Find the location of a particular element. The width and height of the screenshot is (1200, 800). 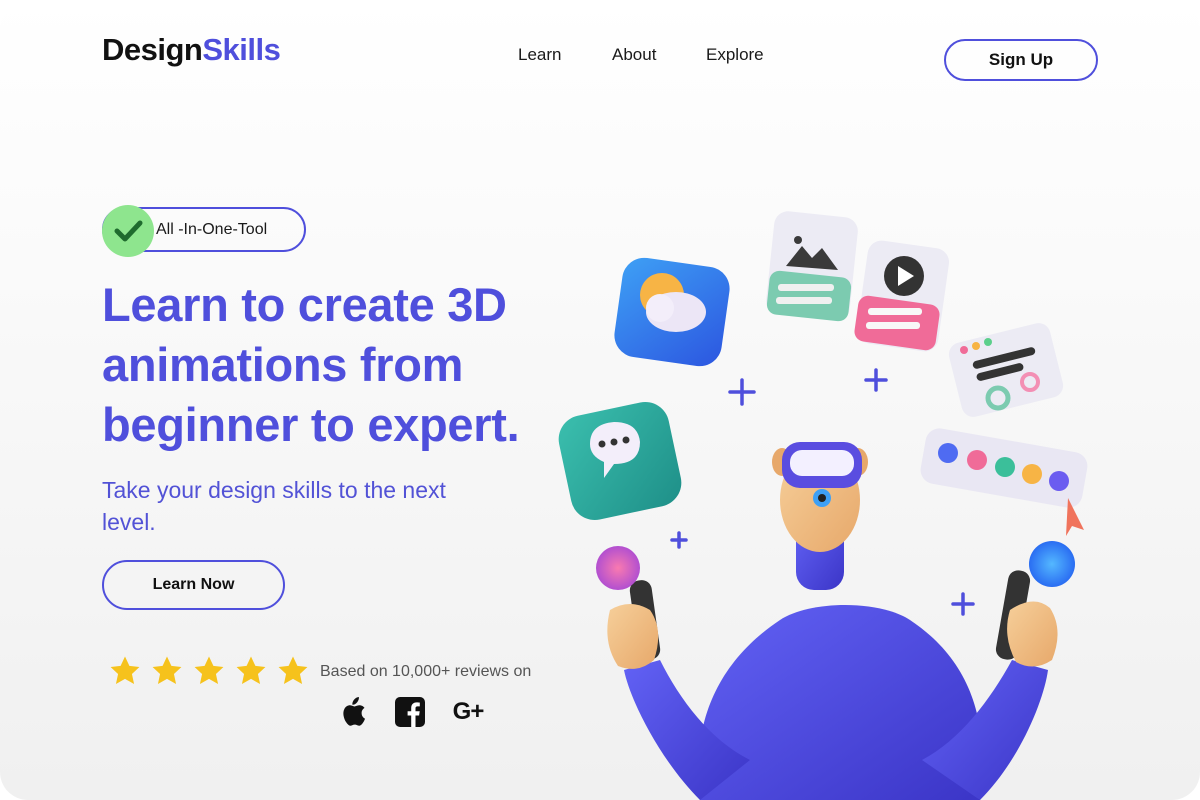

reviews-text: Based on 10,000+ reviews on is located at coordinates (426, 671).